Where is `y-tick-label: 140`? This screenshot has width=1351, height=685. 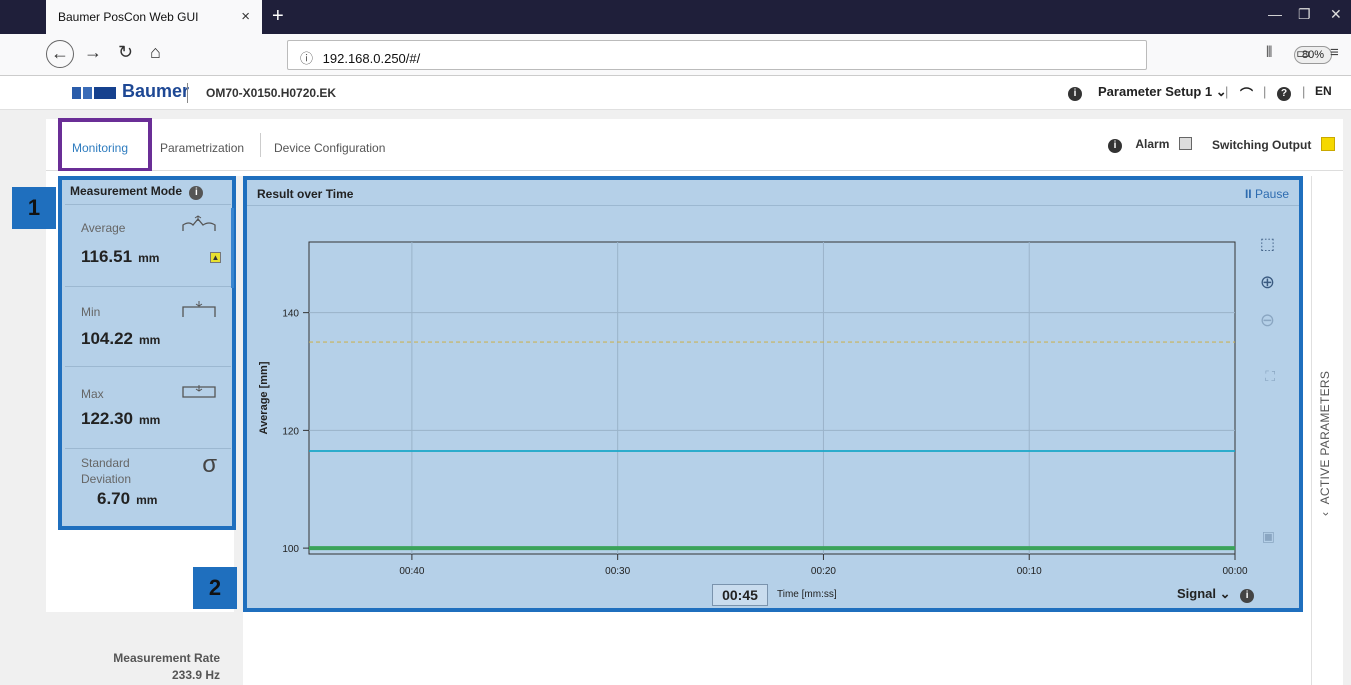
y-tick-label: 140 is located at coordinates (290, 314).